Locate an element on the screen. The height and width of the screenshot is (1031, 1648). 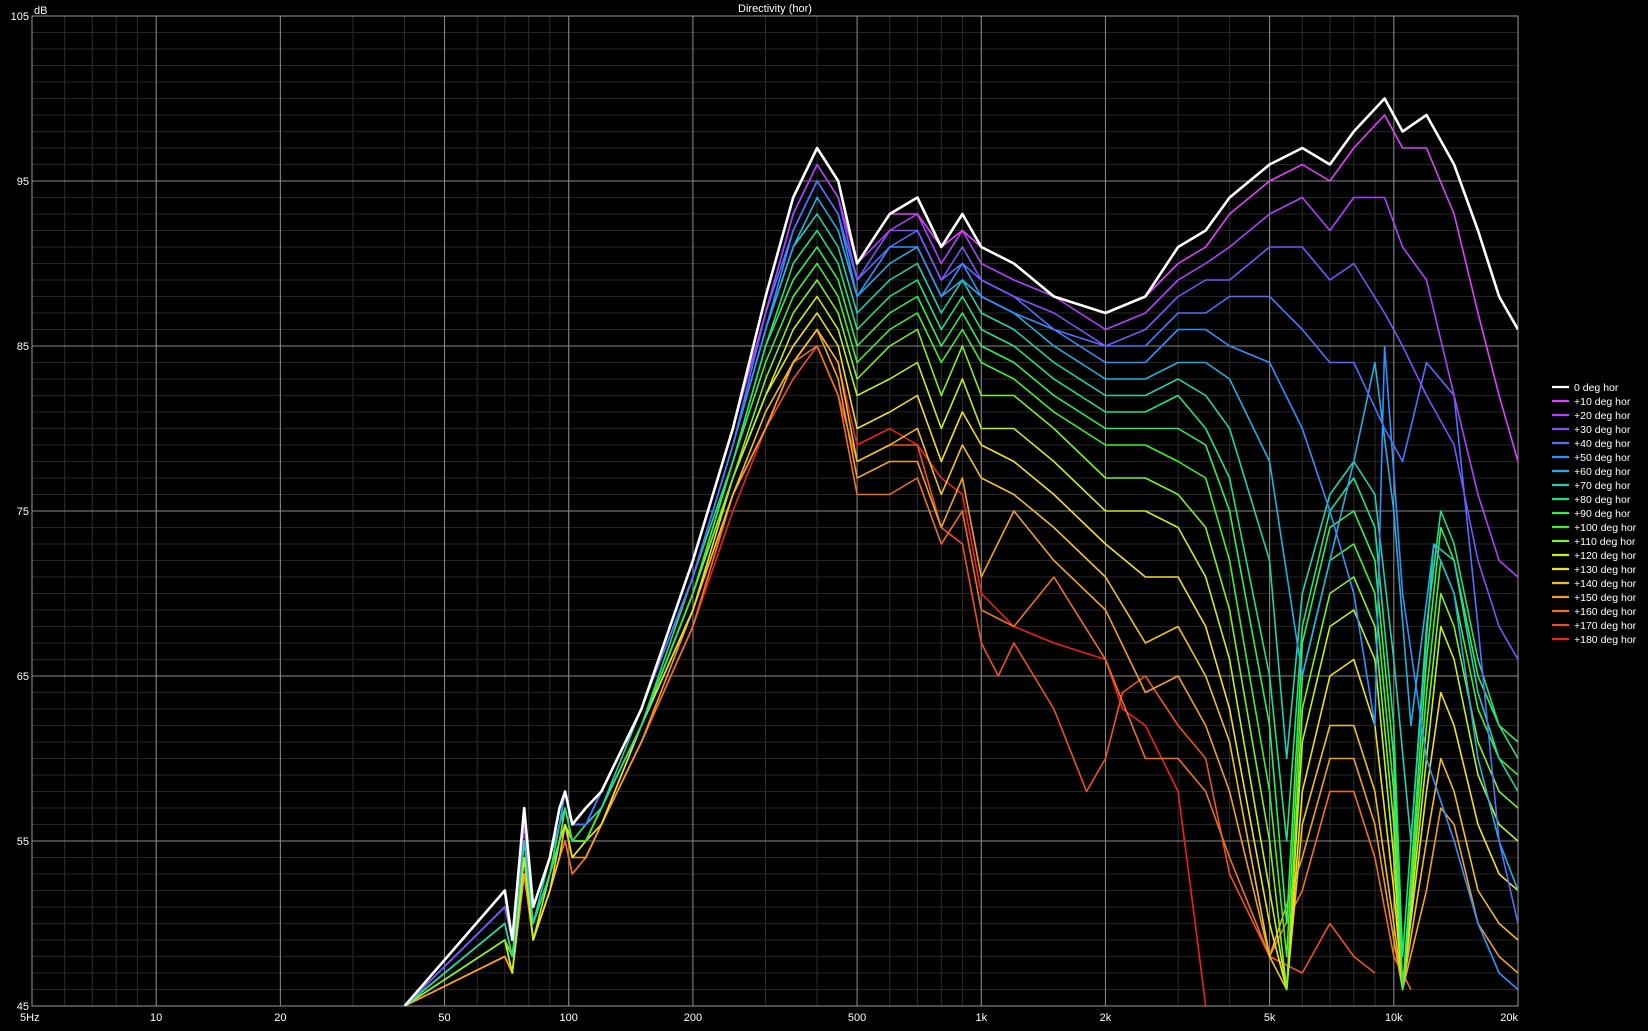
x-tick-label: 20 is located at coordinates (280, 1018).